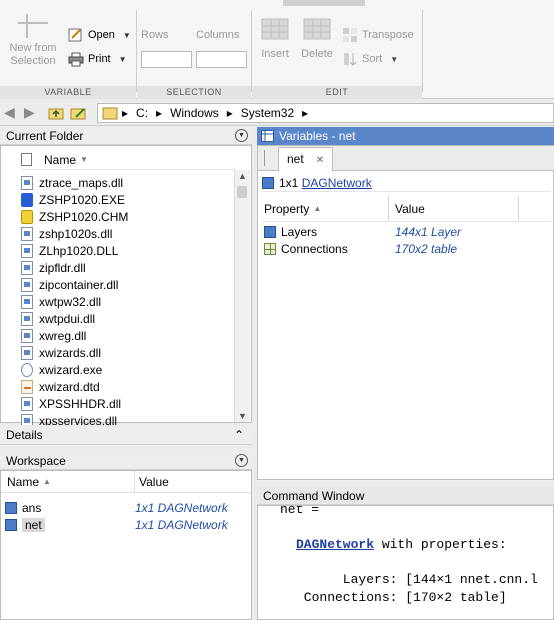  What do you see at coordinates (79, 250) in the screenshot?
I see `file-name: ZLhp1020.DLL` at bounding box center [79, 250].